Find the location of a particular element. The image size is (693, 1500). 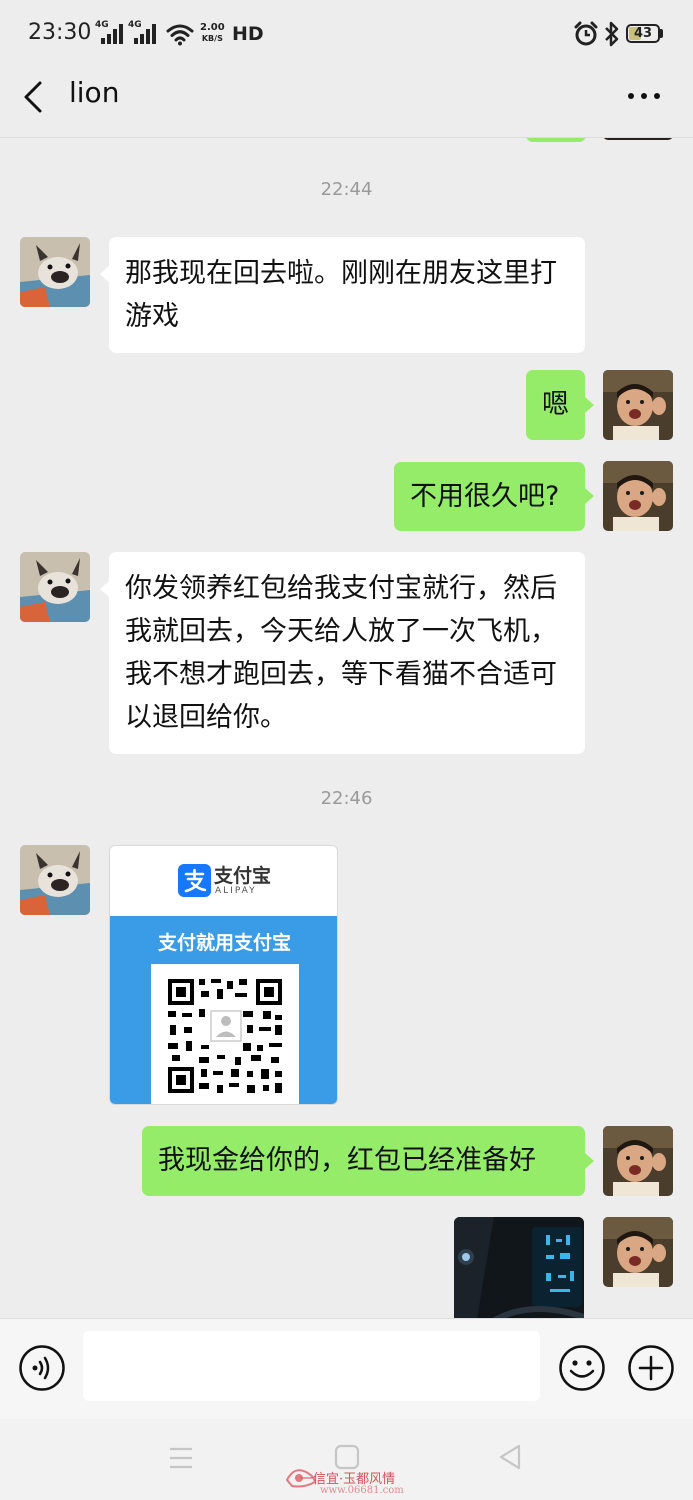

network-speed-unit: KB/S is located at coordinates (212, 38).